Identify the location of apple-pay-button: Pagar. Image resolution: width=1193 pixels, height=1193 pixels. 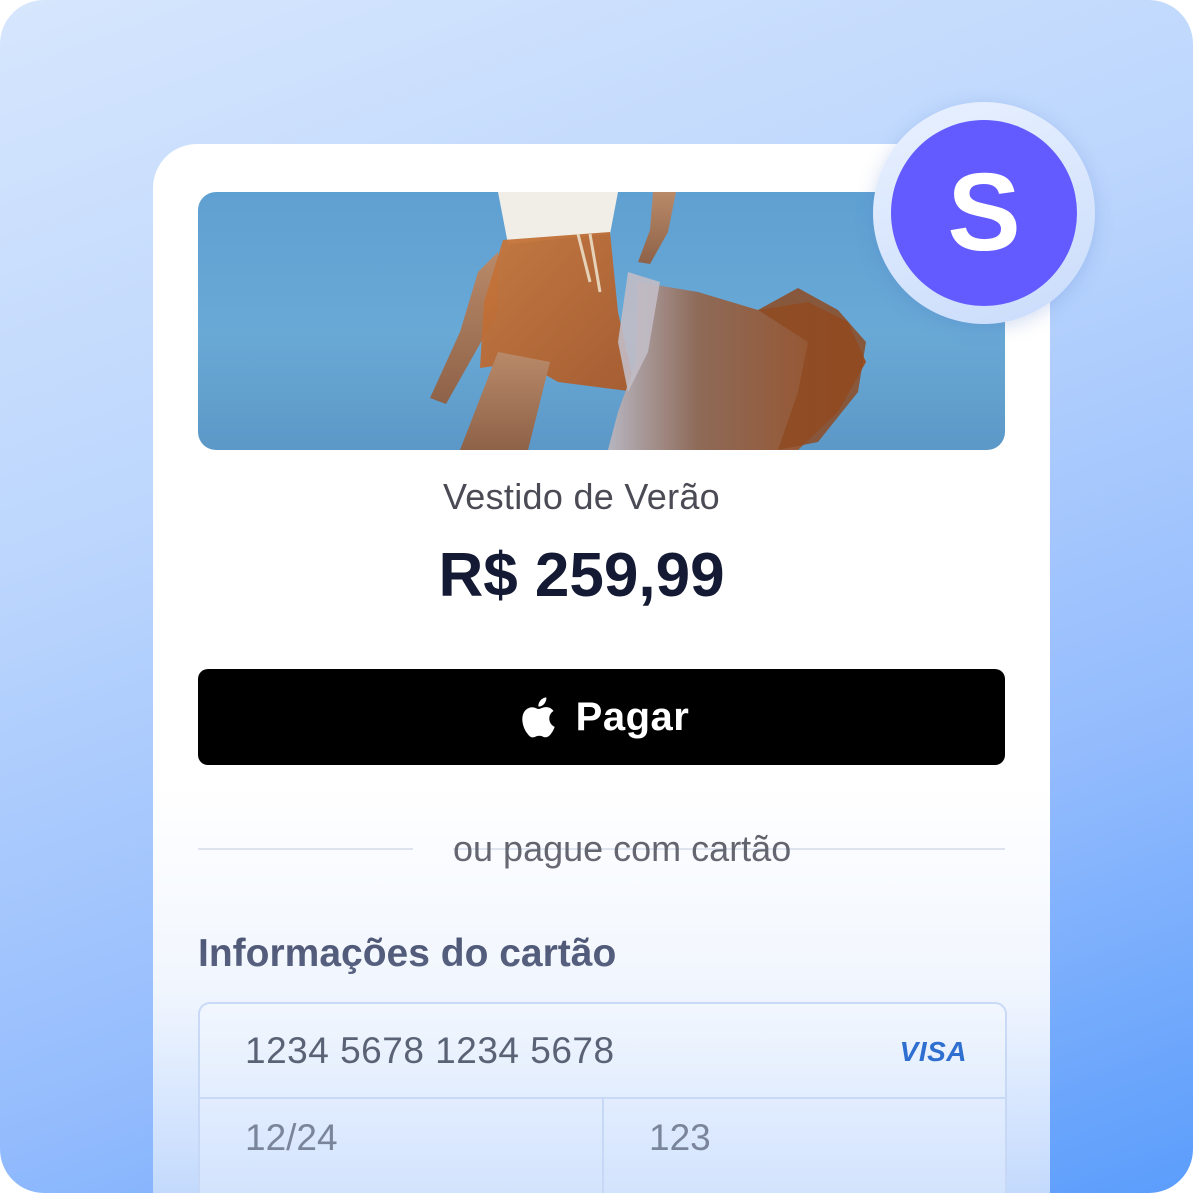
(601, 717).